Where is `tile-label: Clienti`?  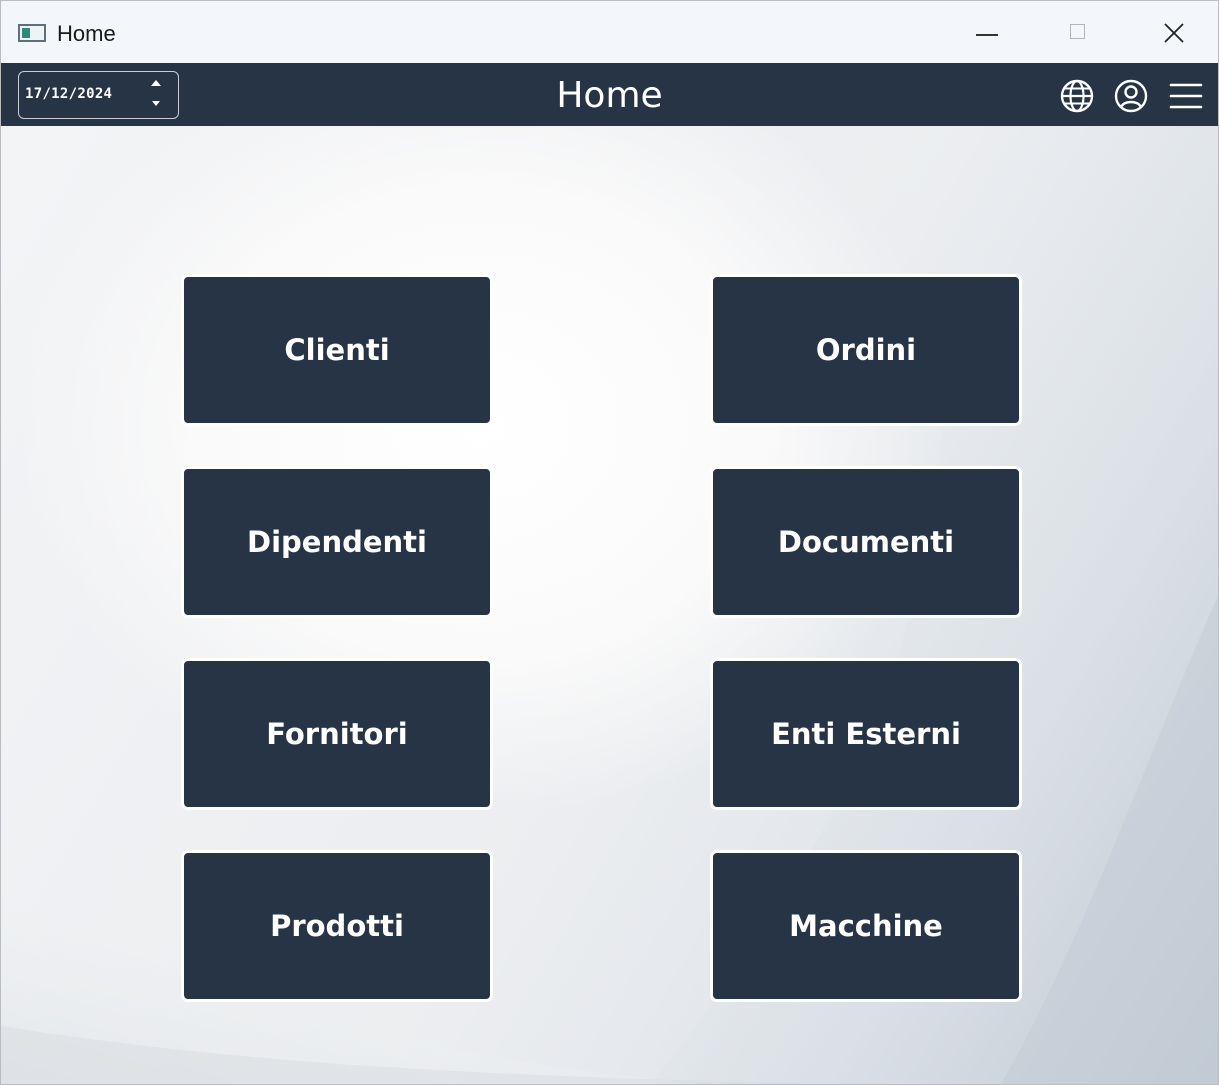
tile-label: Clienti is located at coordinates (337, 350).